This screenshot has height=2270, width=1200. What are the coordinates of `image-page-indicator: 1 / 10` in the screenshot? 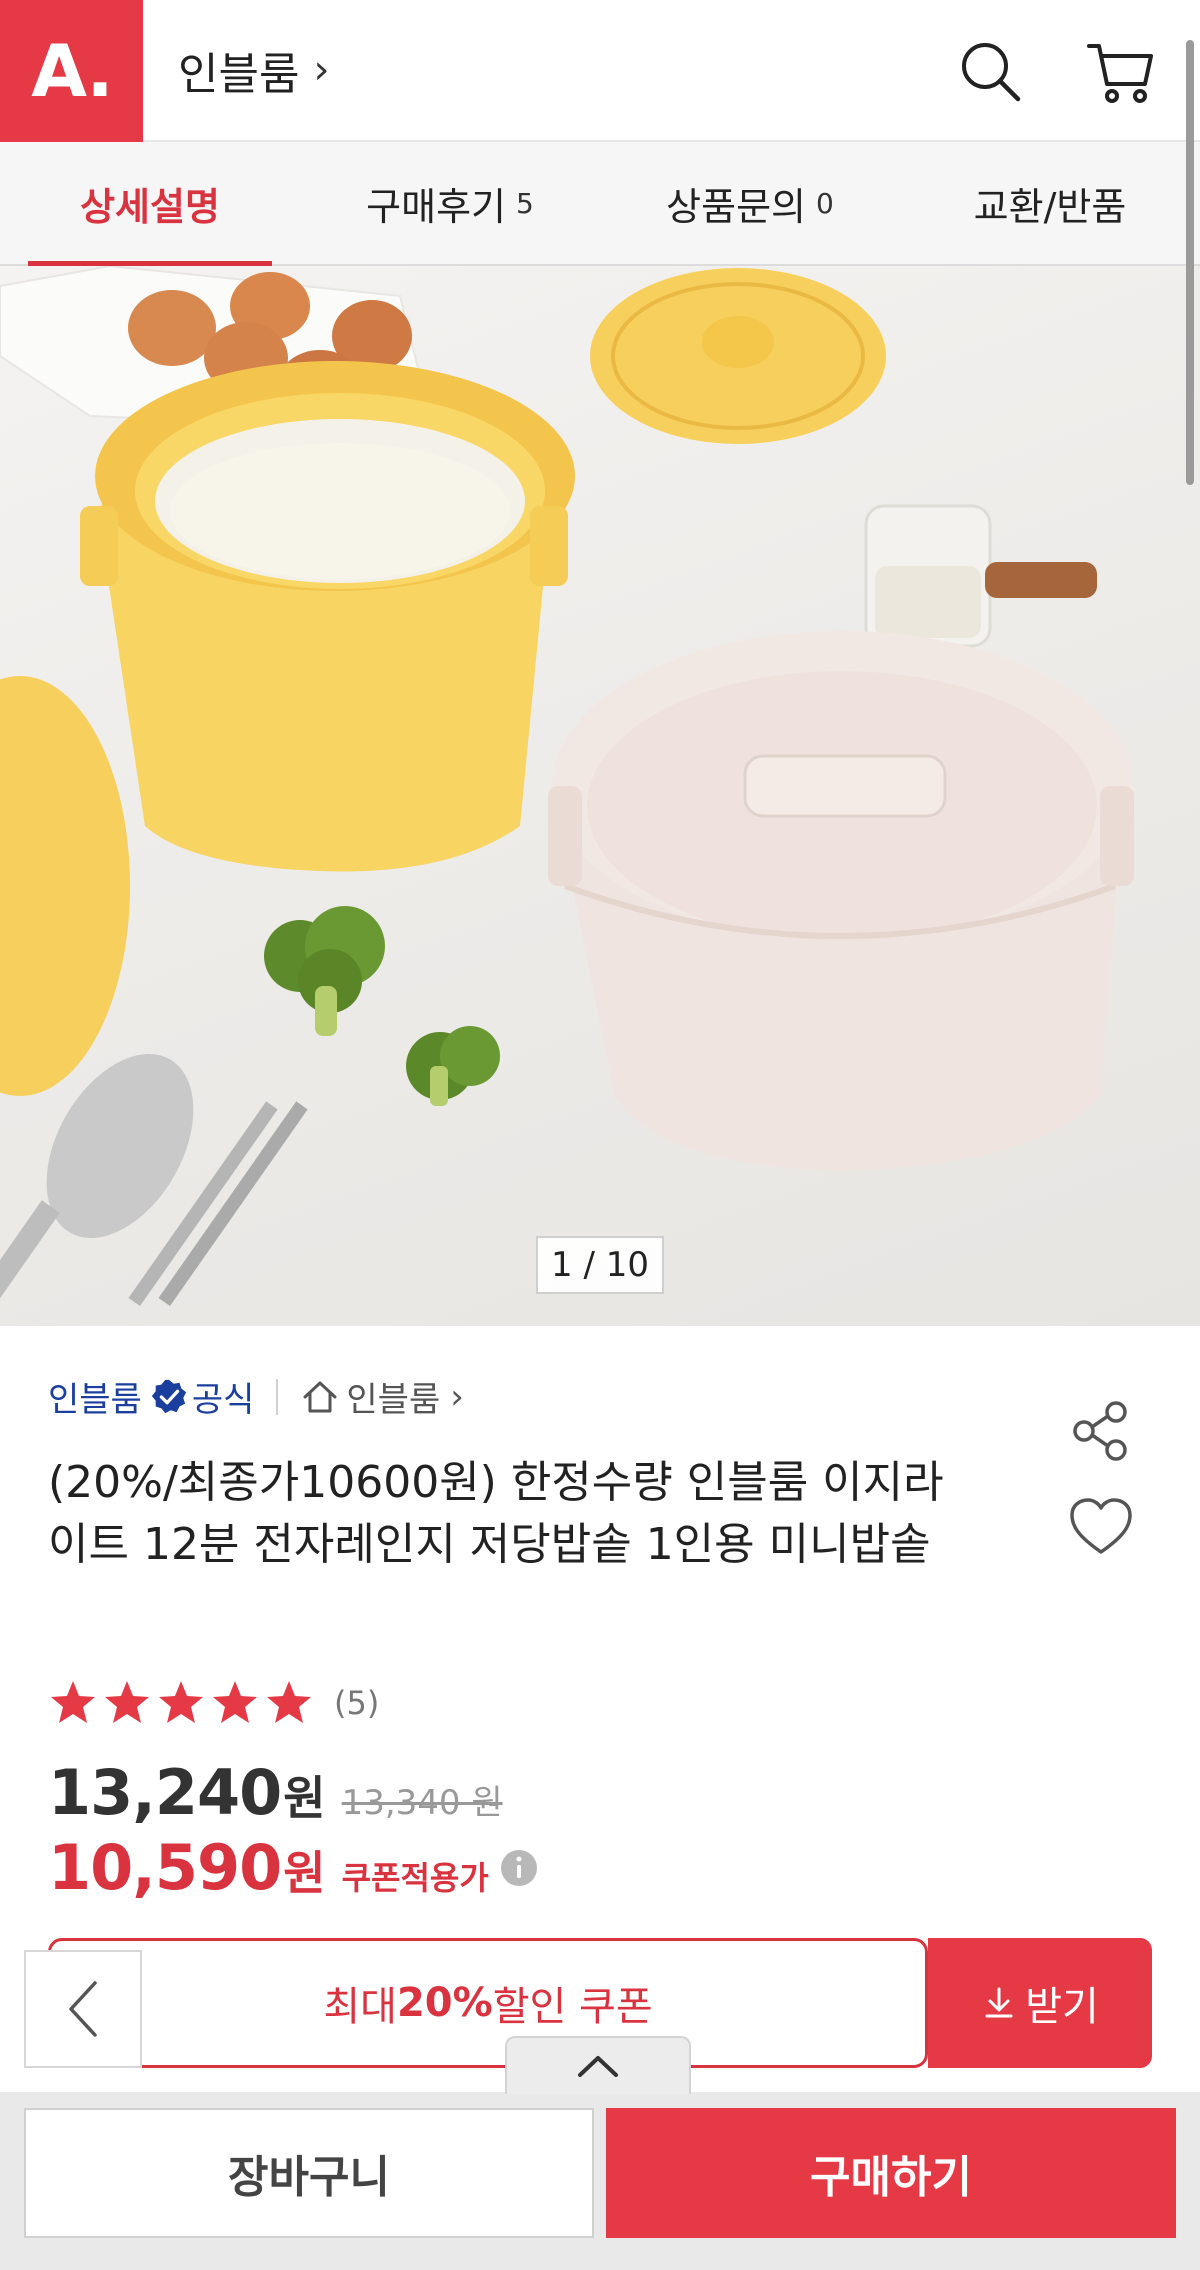 It's located at (600, 1265).